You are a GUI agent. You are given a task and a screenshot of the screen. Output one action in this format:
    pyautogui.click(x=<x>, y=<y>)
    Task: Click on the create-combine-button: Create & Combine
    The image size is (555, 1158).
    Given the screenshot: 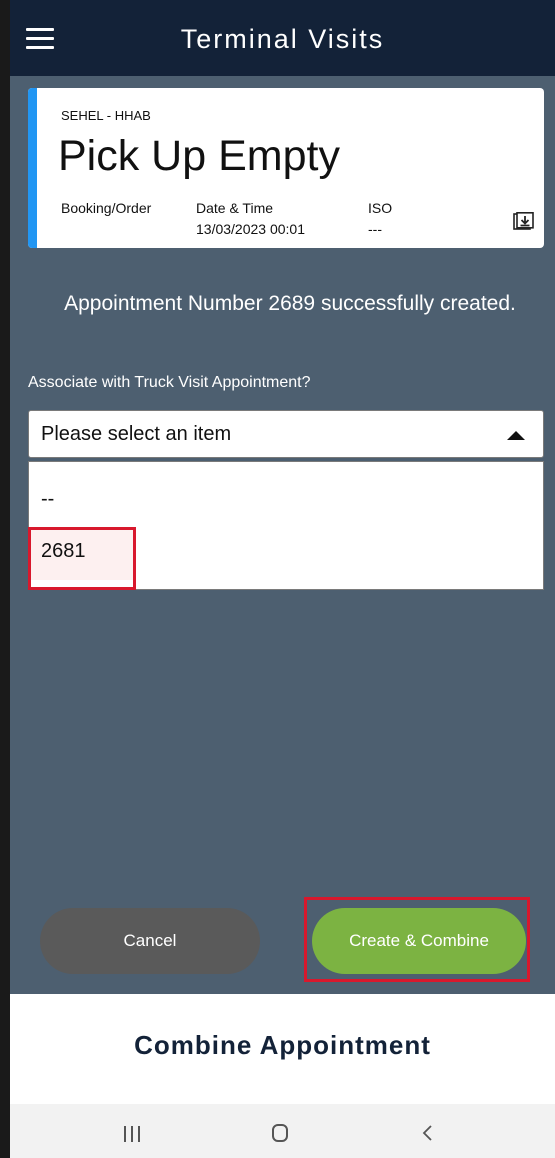 What is the action you would take?
    pyautogui.click(x=419, y=941)
    